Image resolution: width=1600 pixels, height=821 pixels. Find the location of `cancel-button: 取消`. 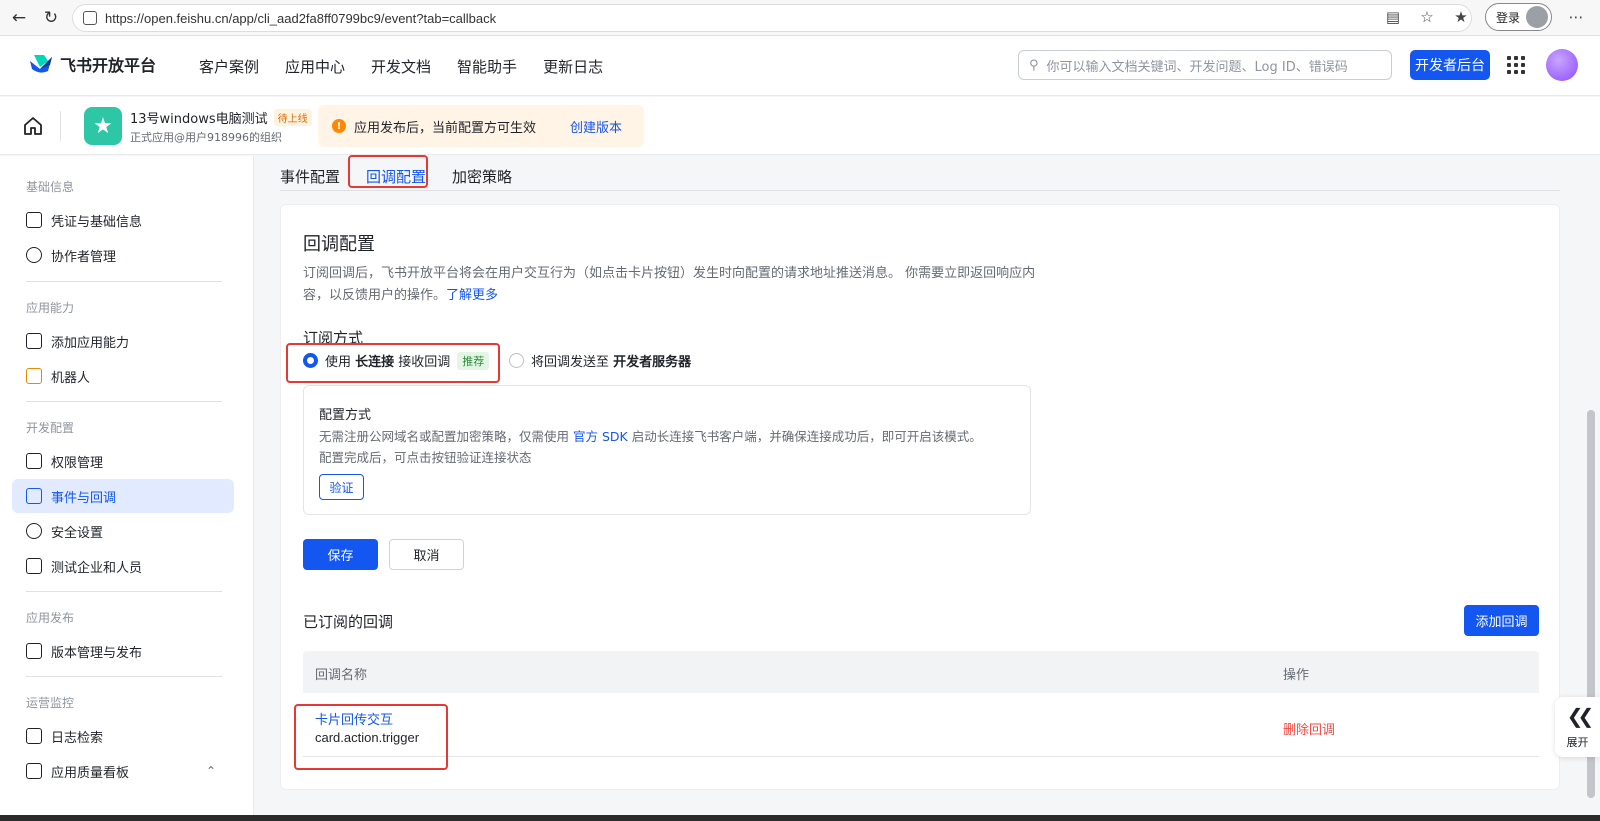

cancel-button: 取消 is located at coordinates (426, 554).